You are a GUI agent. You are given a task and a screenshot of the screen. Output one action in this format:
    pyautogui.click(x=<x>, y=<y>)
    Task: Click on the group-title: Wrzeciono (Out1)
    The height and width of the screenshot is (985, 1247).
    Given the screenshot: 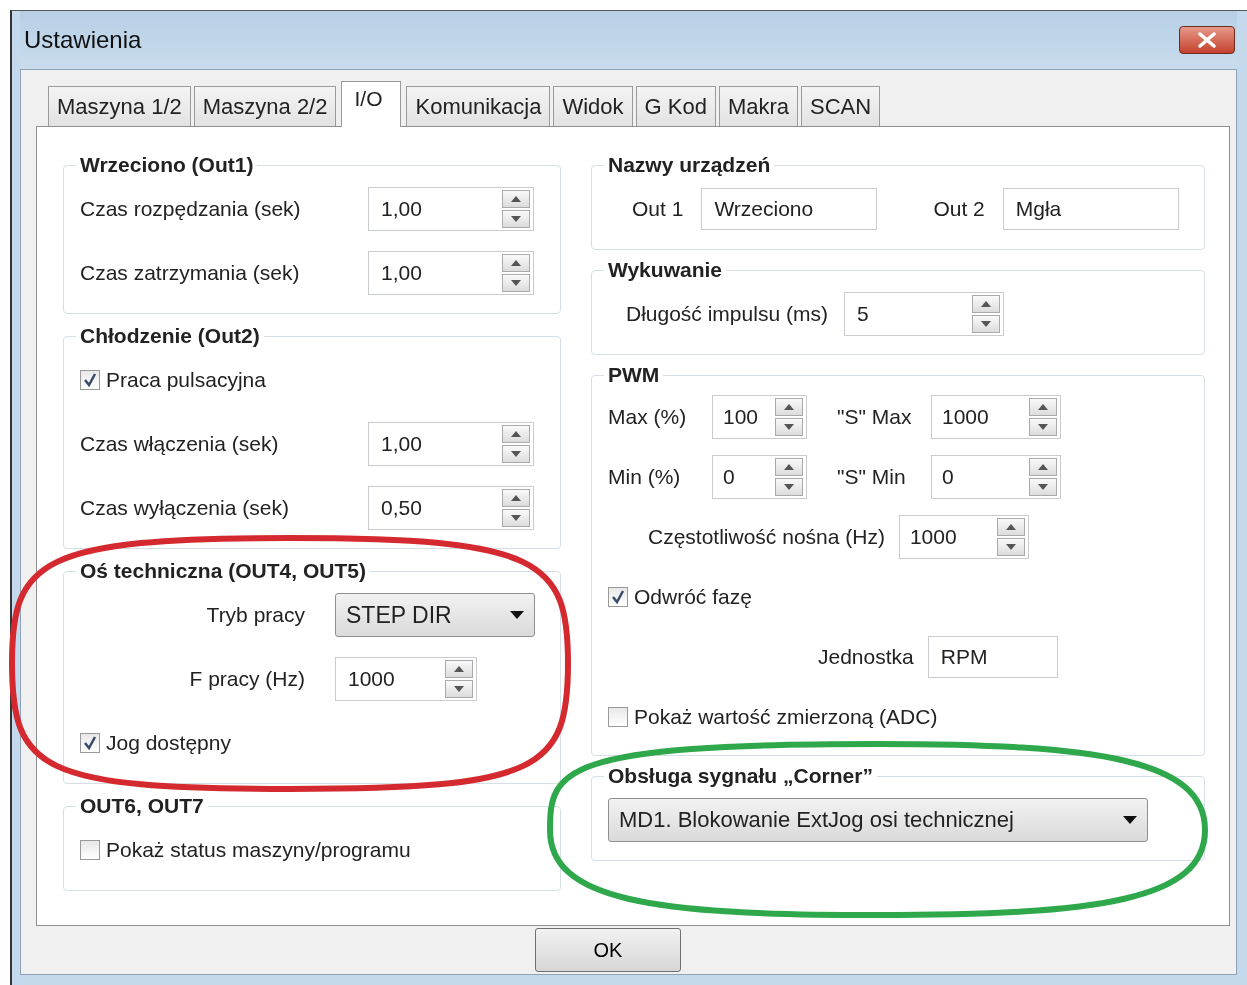 What is the action you would take?
    pyautogui.click(x=167, y=165)
    